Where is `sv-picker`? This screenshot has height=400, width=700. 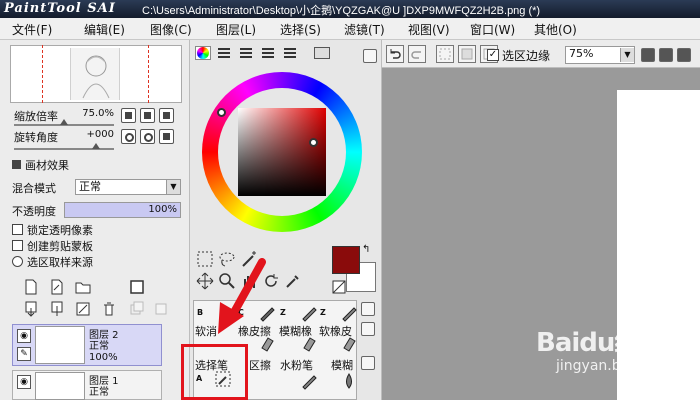
sv-picker is located at coordinates (313, 142).